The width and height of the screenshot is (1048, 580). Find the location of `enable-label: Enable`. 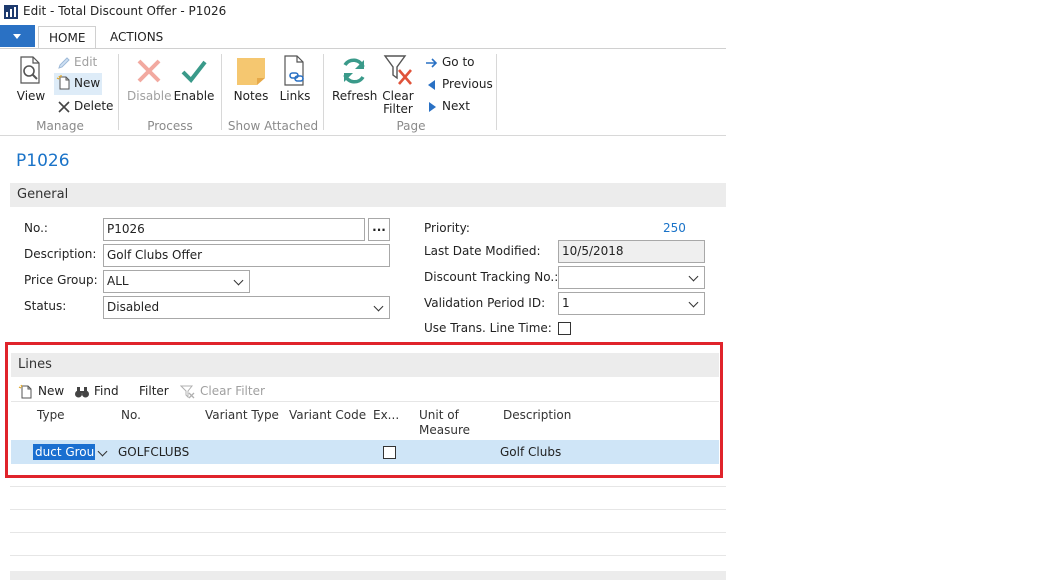

enable-label: Enable is located at coordinates (194, 96).